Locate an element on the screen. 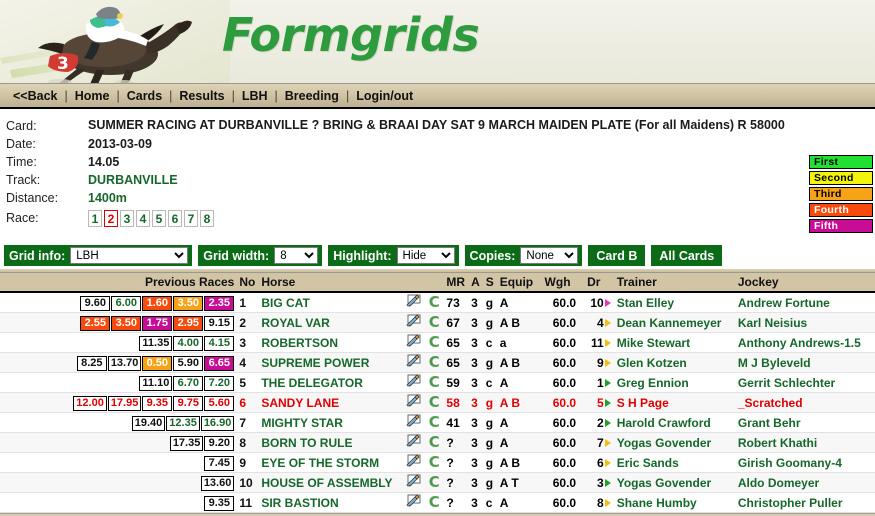  form-figure: 1.60 is located at coordinates (157, 303).